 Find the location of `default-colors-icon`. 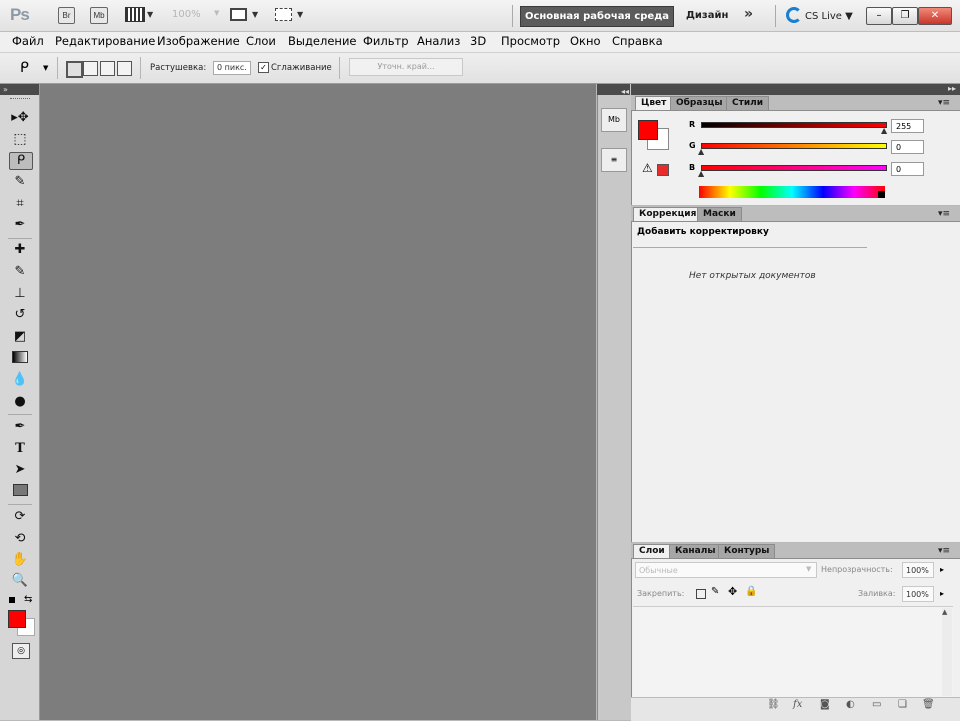

default-colors-icon is located at coordinates (12, 600).